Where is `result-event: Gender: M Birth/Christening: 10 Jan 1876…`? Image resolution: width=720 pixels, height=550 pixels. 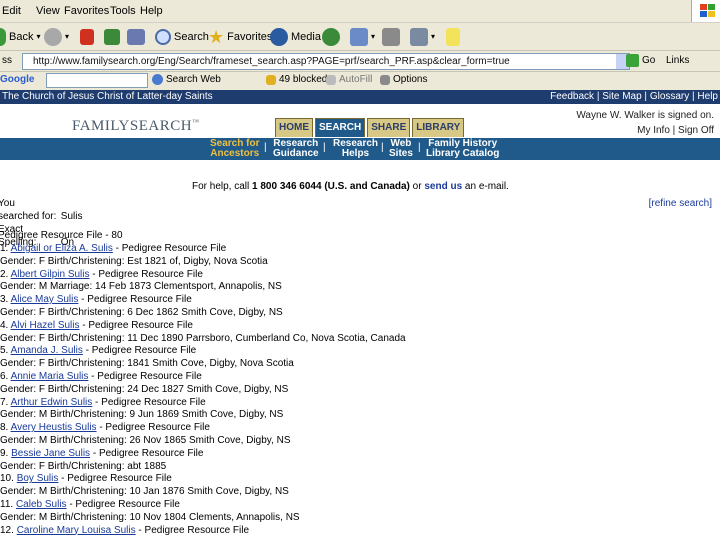 result-event: Gender: M Birth/Christening: 10 Jan 1876… is located at coordinates (144, 492).